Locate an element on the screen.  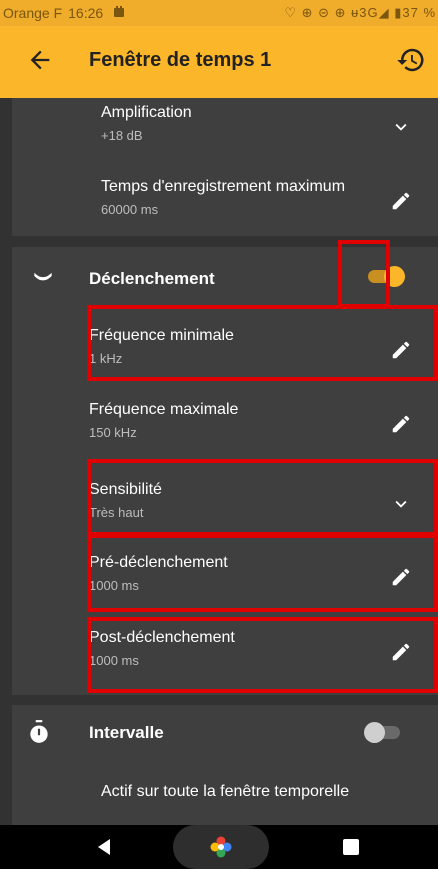
setting-value: Très haut is located at coordinates (116, 512).